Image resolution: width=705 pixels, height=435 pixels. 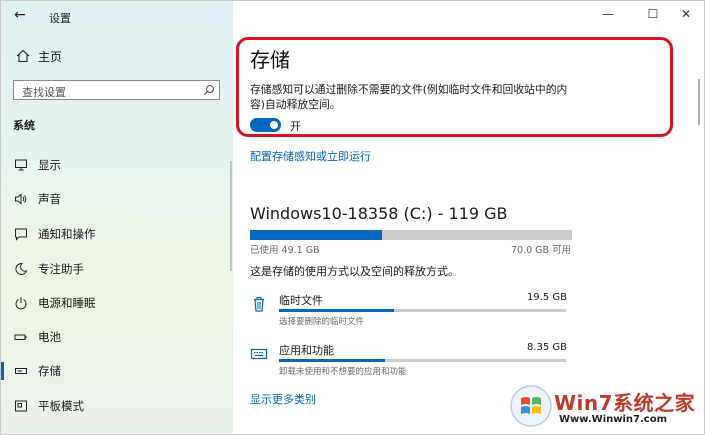 I want to click on configure-storage-sense-link: 配置存储感知或立即运行, so click(x=310, y=156).